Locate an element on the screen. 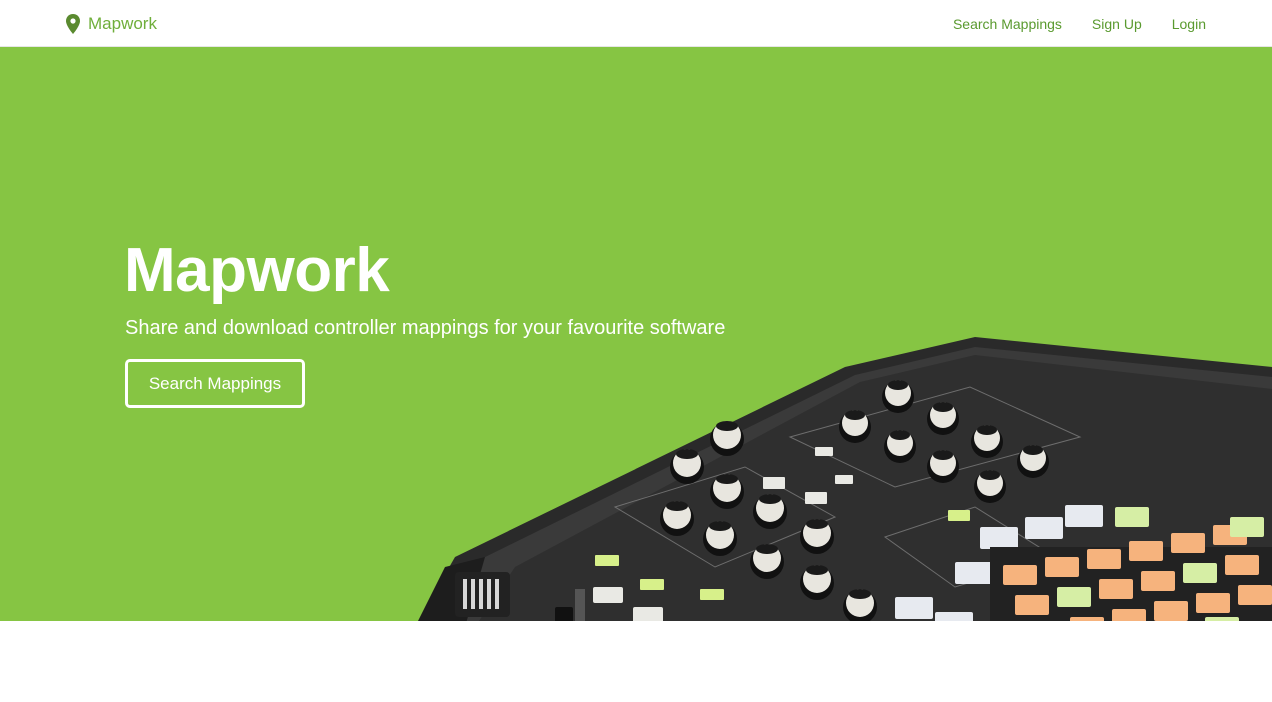 This screenshot has width=1272, height=702. map-marker-icon is located at coordinates (73, 24).